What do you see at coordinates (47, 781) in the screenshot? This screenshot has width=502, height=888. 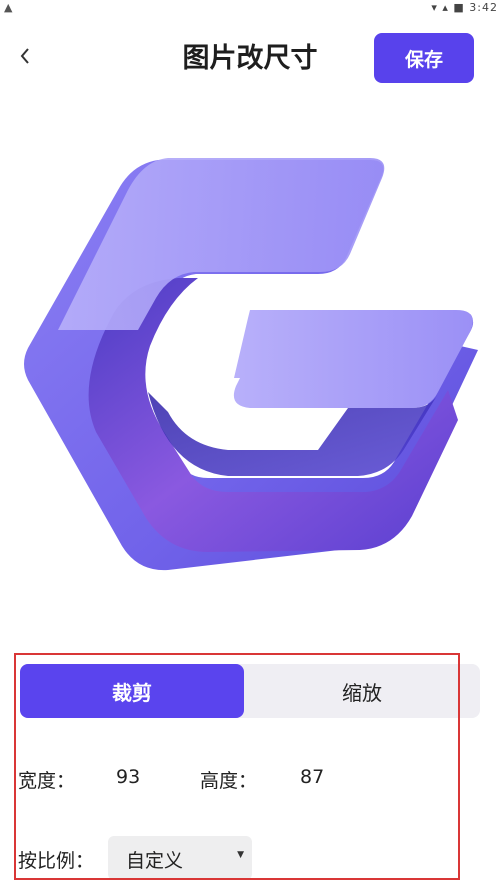 I see `width-label: 宽度：` at bounding box center [47, 781].